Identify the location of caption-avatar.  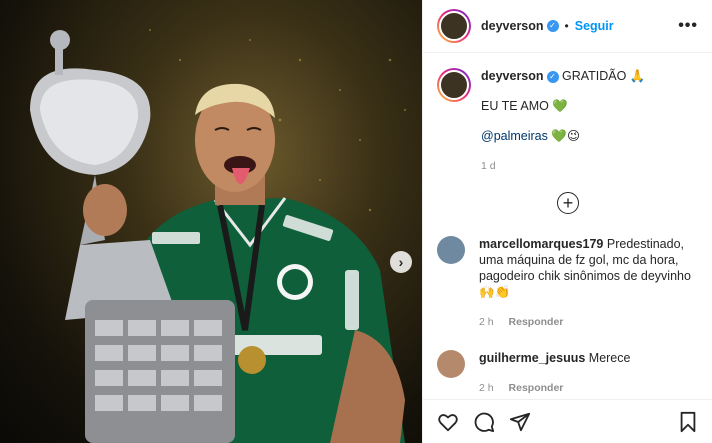
(454, 85).